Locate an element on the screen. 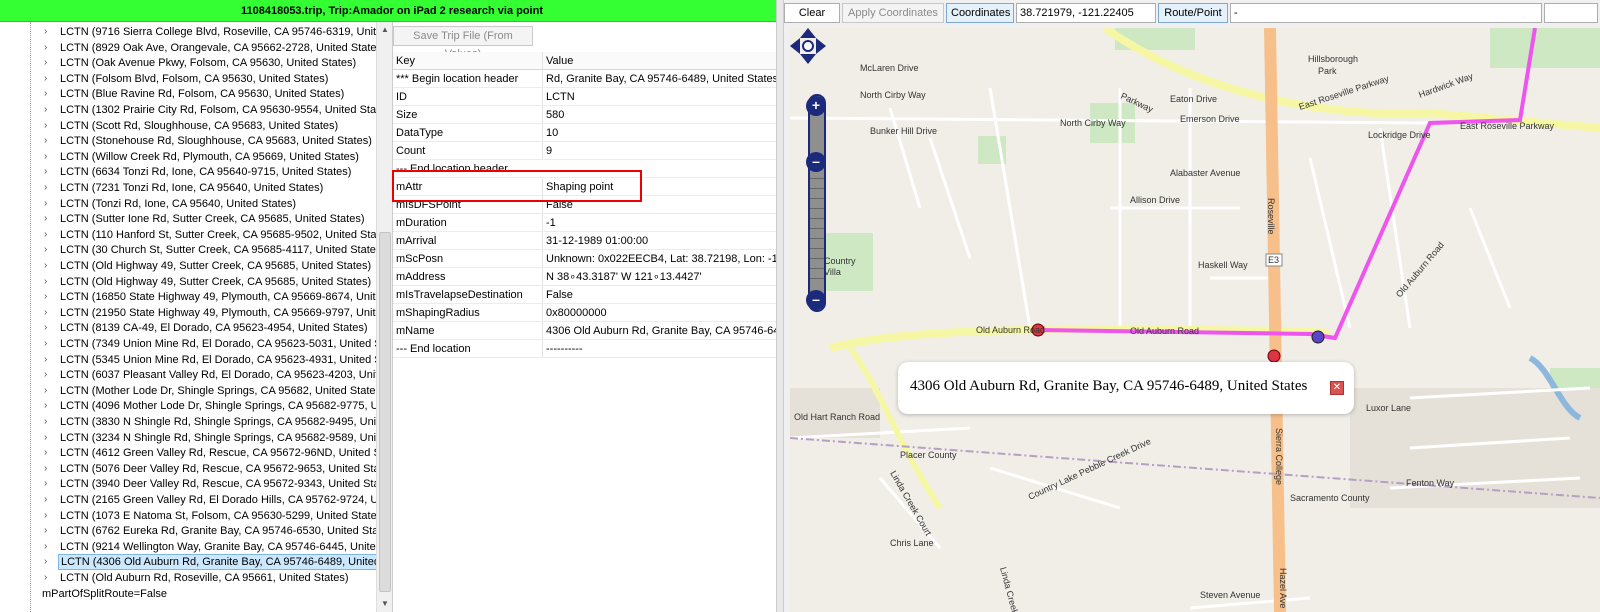  table-row: mAttr Shaping point is located at coordinates (585, 187).